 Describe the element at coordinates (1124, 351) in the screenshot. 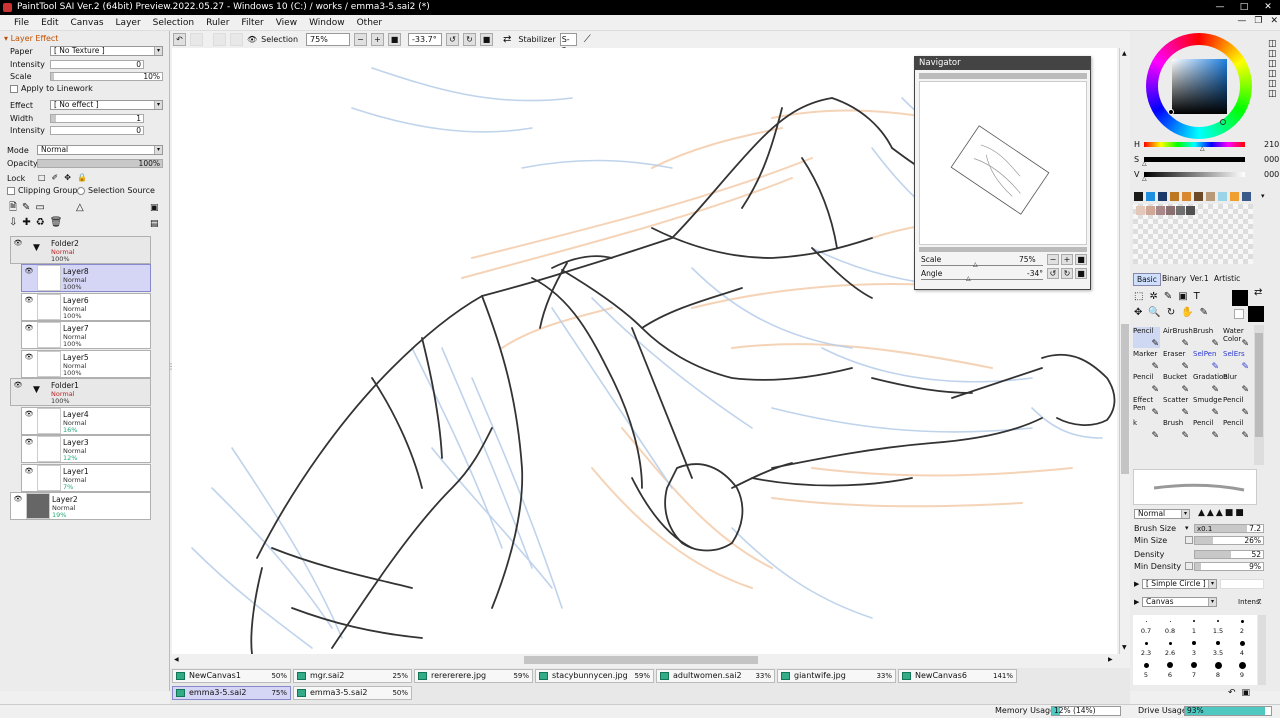

I see `vertical-scrollbar: ▲ ▼` at that location.